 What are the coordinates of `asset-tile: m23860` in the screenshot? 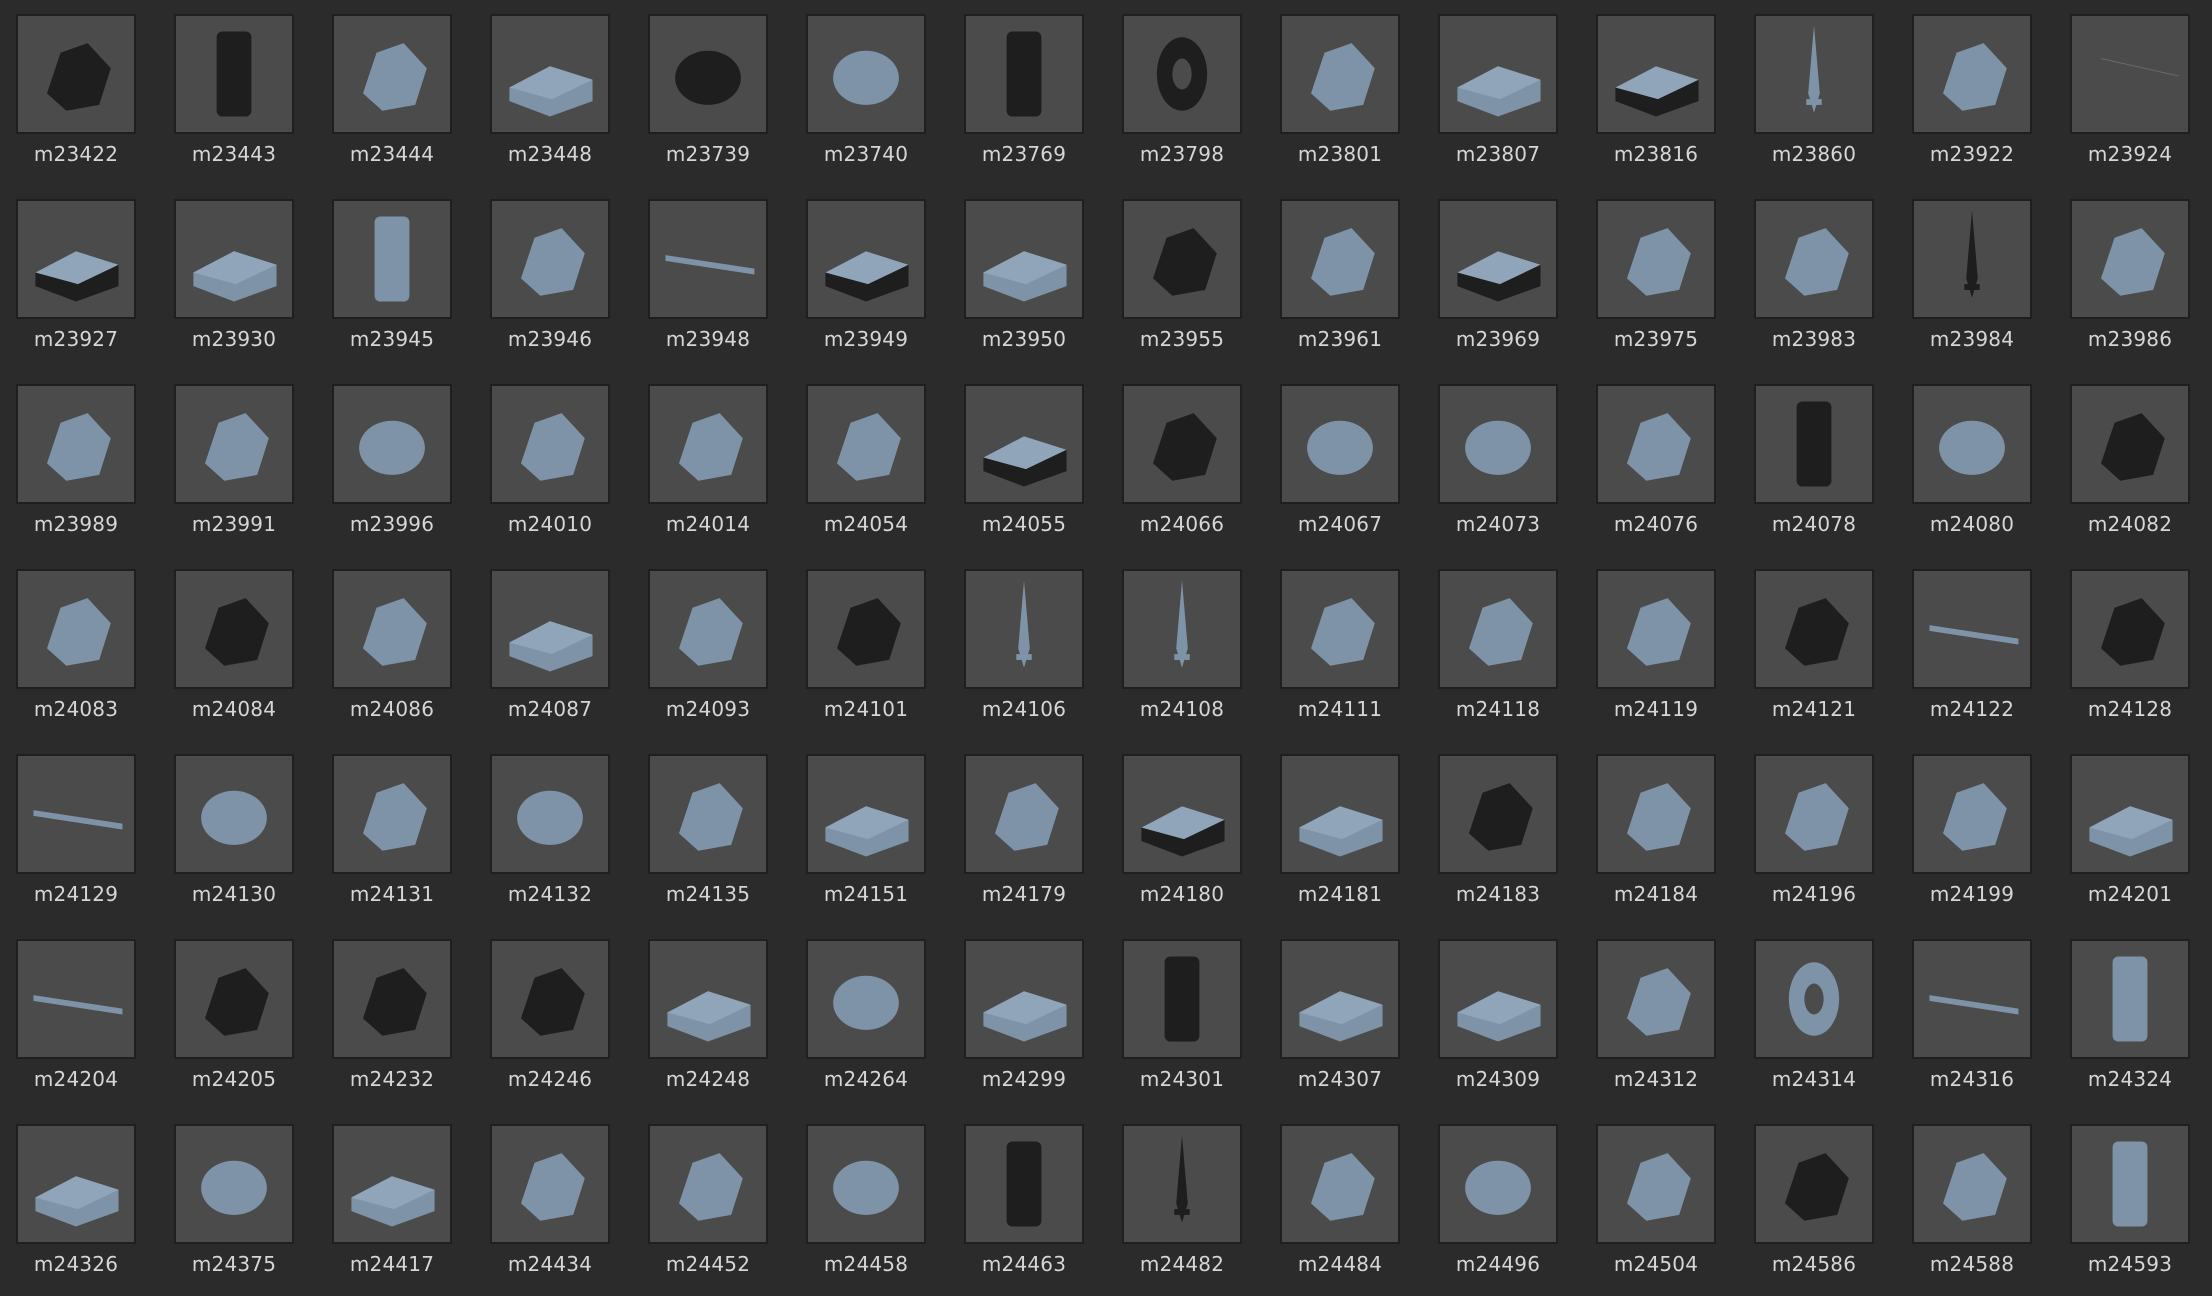 It's located at (1817, 86).